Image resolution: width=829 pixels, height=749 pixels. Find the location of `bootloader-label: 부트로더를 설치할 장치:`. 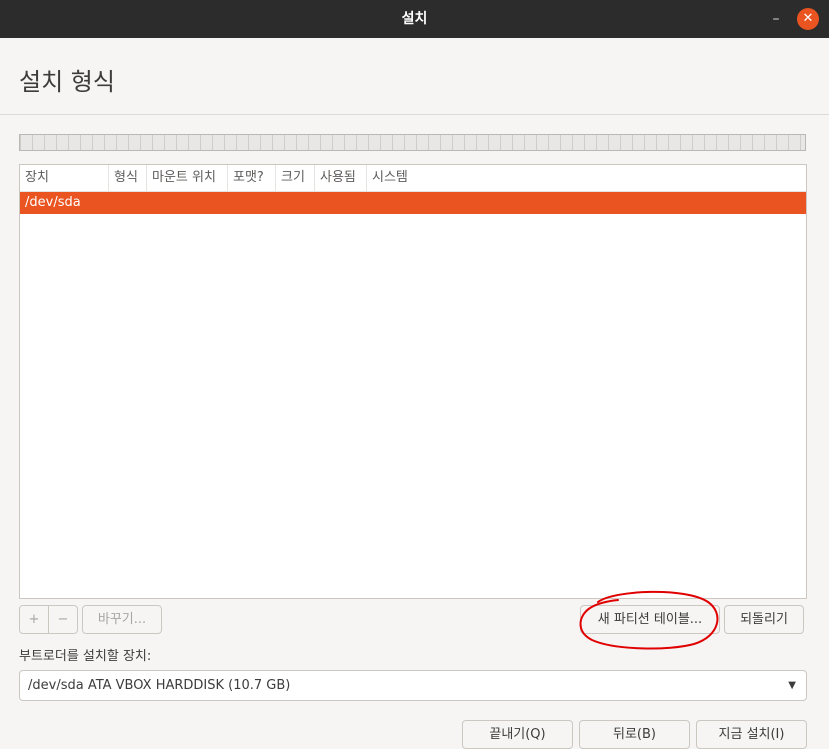

bootloader-label: 부트로더를 설치할 장치: is located at coordinates (85, 656).